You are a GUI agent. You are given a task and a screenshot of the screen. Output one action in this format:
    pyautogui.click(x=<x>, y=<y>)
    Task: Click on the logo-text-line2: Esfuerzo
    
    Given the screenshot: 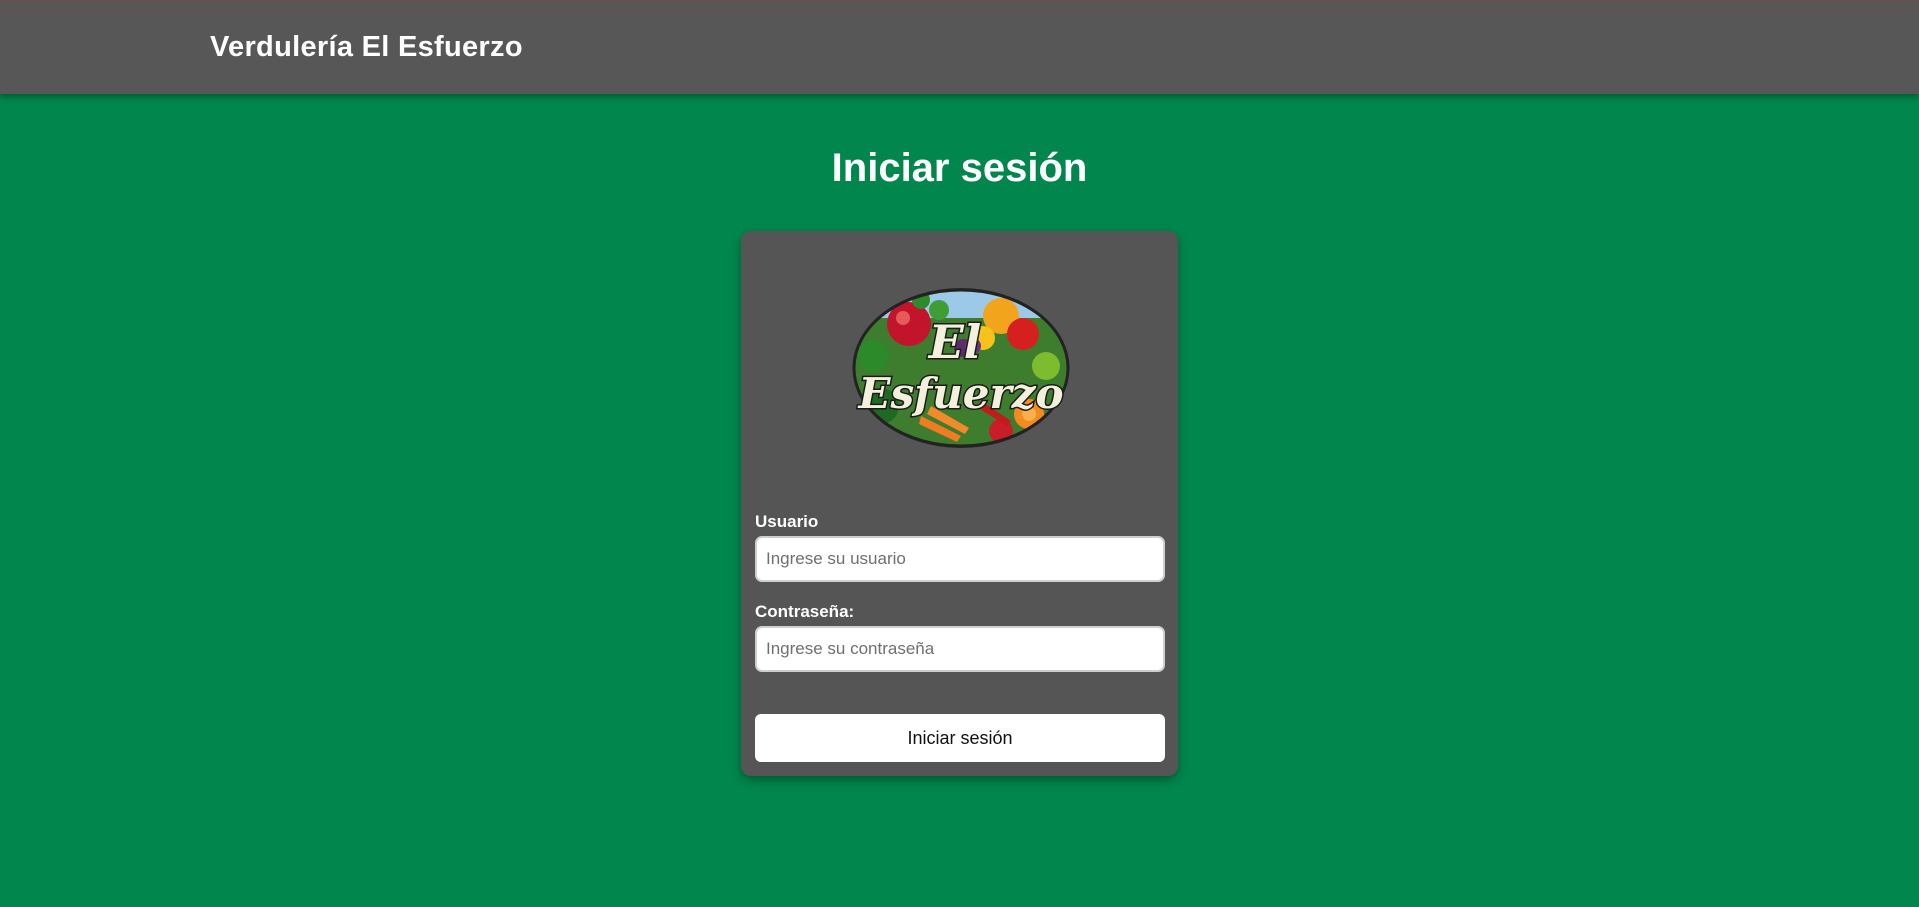 What is the action you would take?
    pyautogui.click(x=961, y=393)
    